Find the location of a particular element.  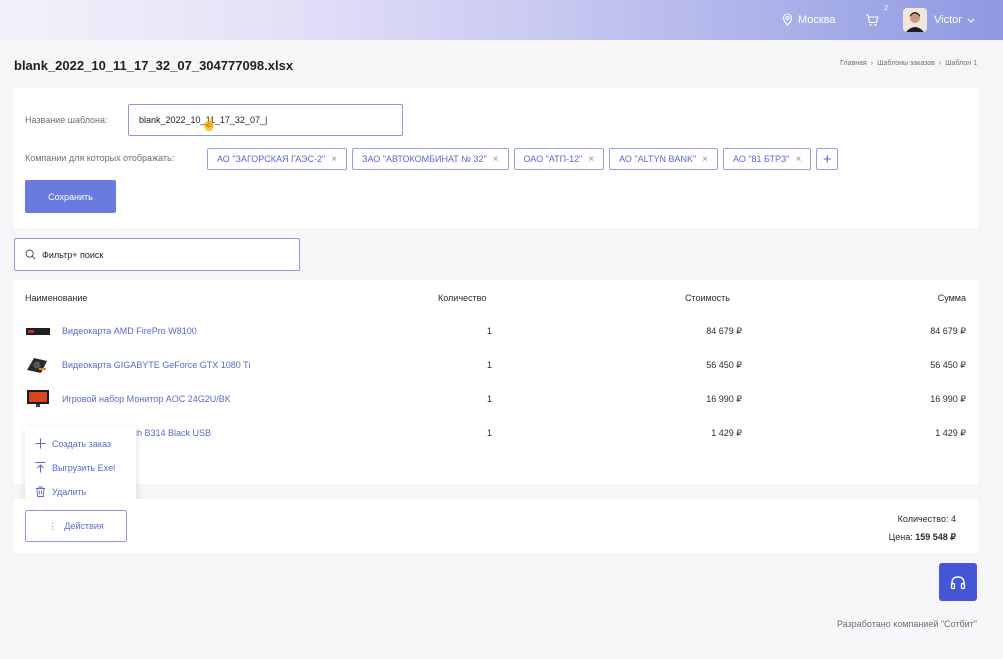

city-selector: Москва is located at coordinates (809, 19).